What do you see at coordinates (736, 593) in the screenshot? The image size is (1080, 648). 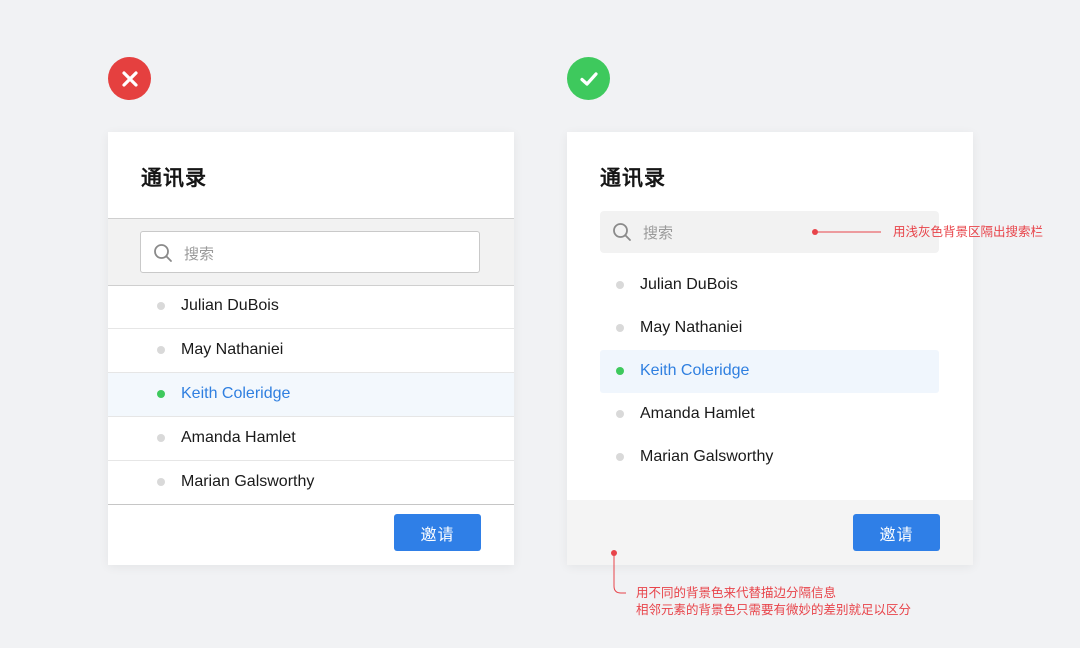 I see `annotation-line-1: 用不同的背景色来代替描边分隔信息` at bounding box center [736, 593].